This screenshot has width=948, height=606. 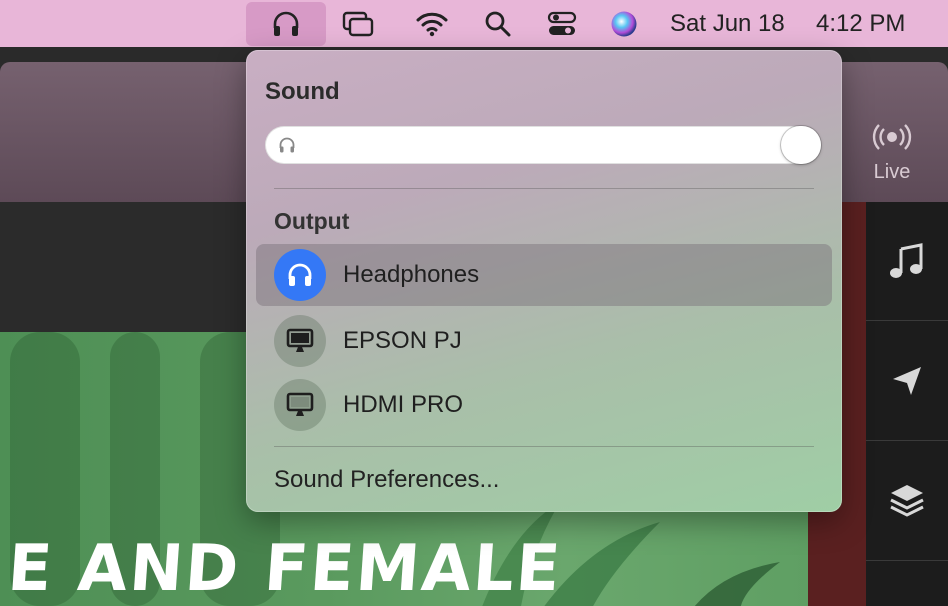 I want to click on live-broadcast-icon, so click(x=892, y=137).